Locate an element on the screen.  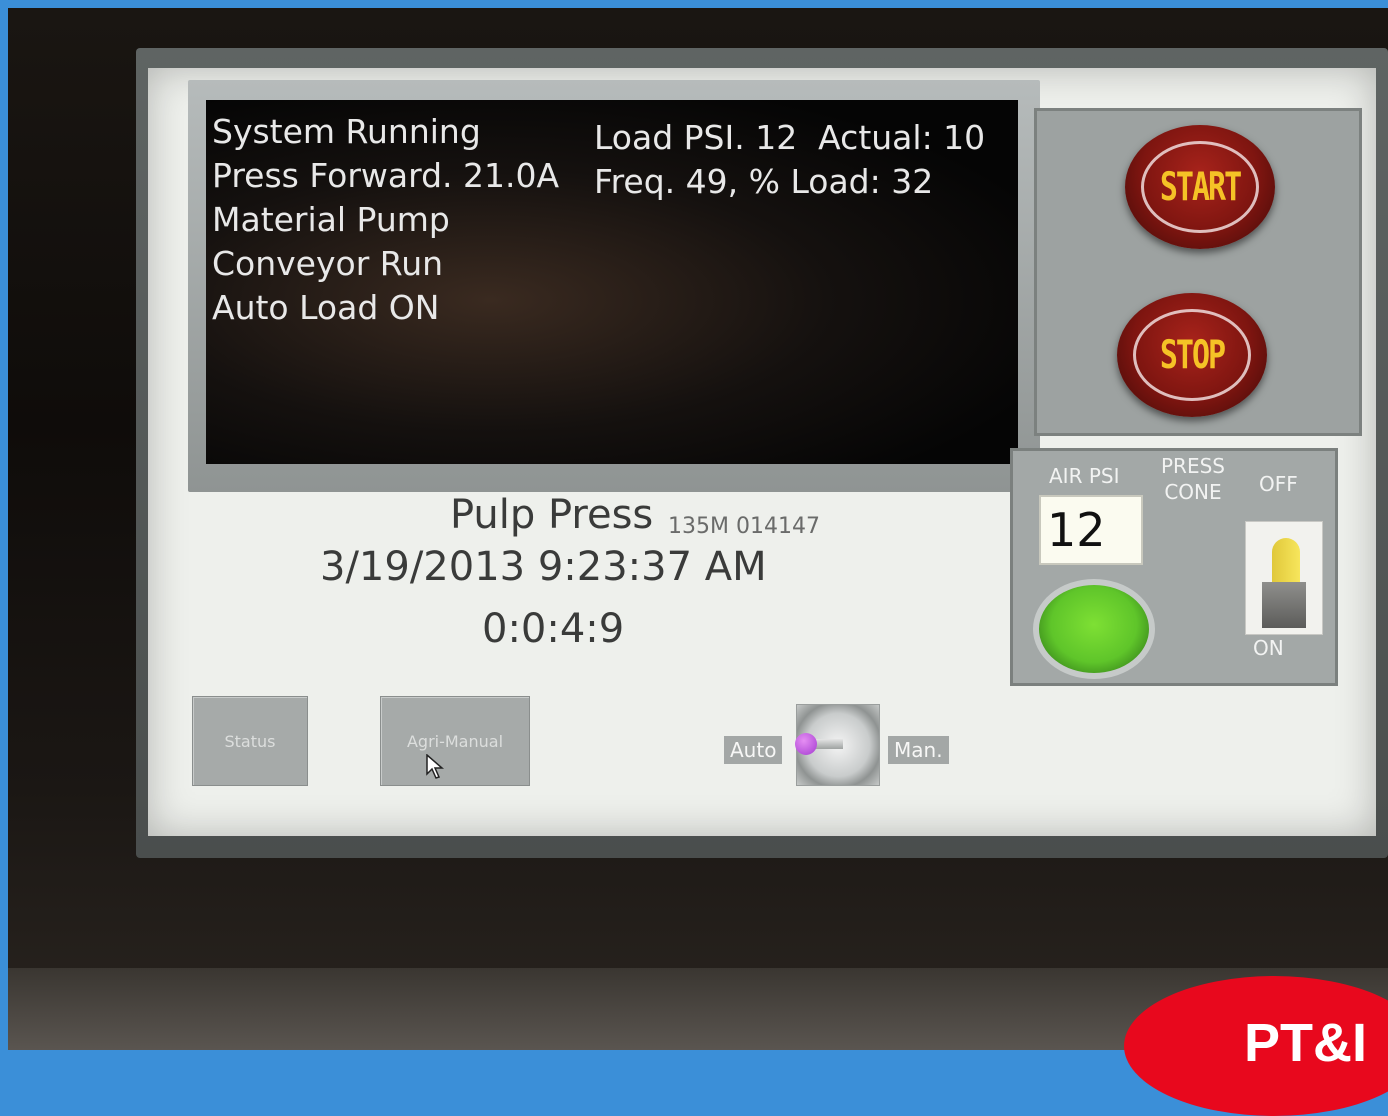
press-cone-label: PRESS CONE is located at coordinates (1193, 479).